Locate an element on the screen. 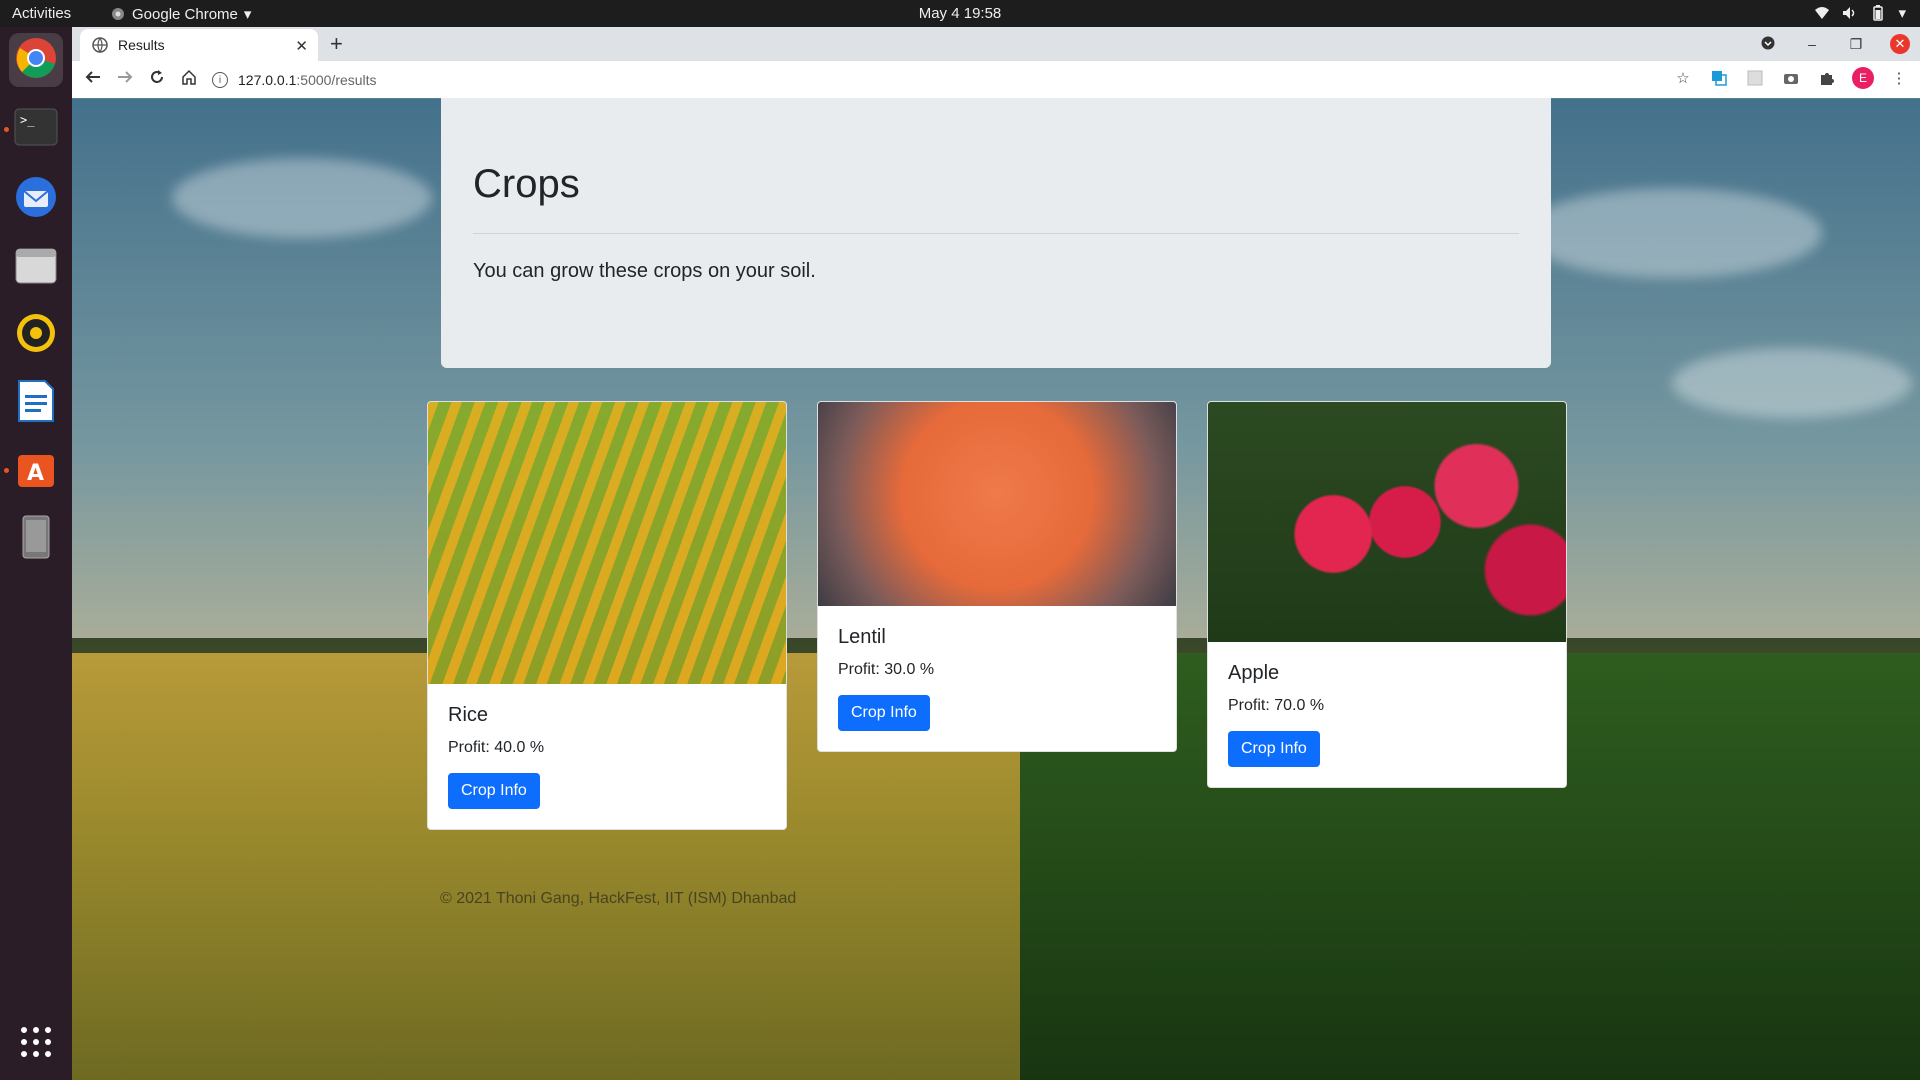  dock-software: A is located at coordinates (36, 471).